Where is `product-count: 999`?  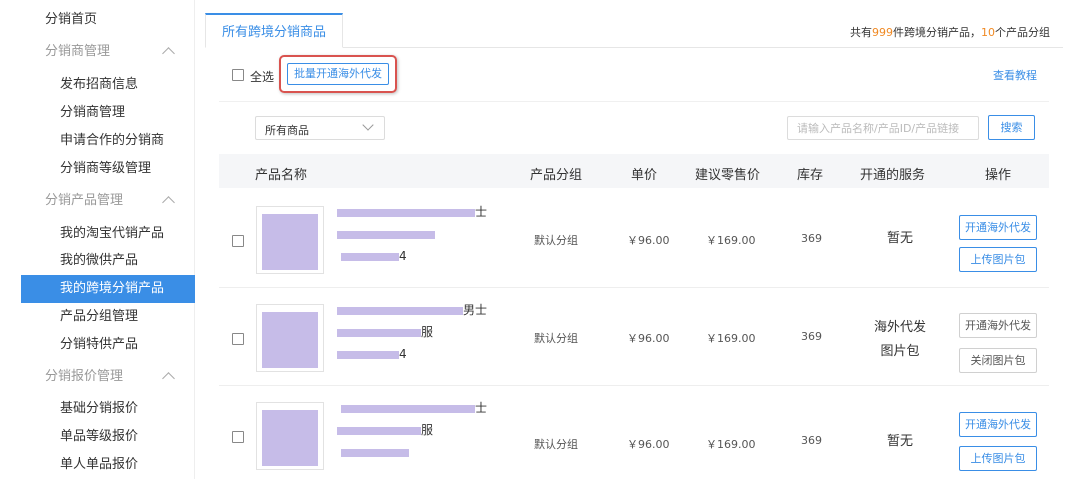 product-count: 999 is located at coordinates (882, 32).